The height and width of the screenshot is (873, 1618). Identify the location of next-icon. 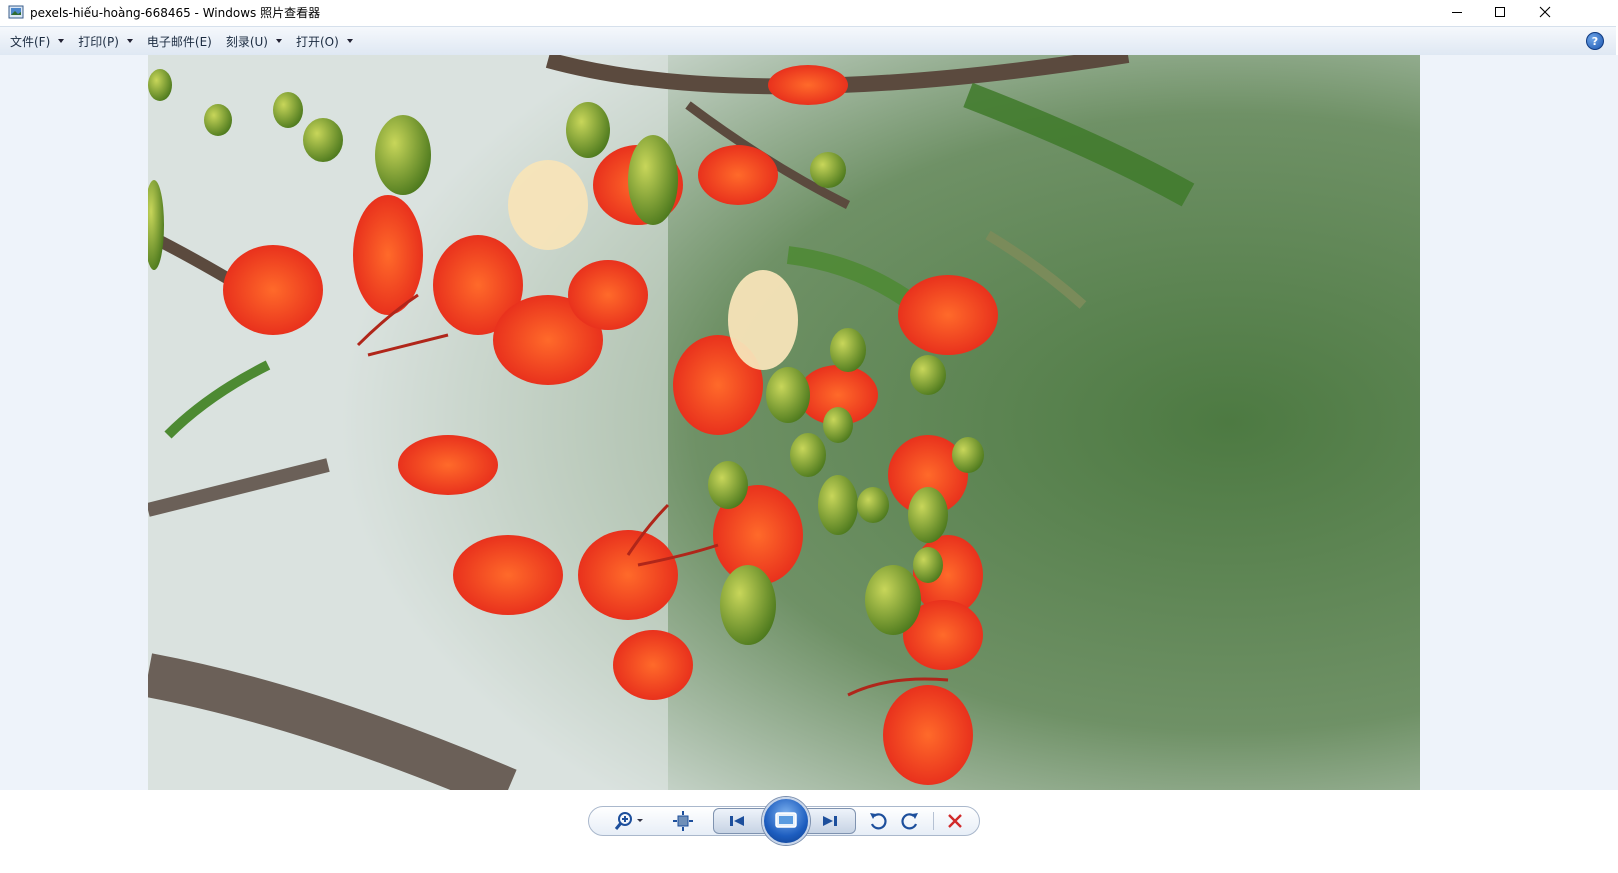
(830, 821).